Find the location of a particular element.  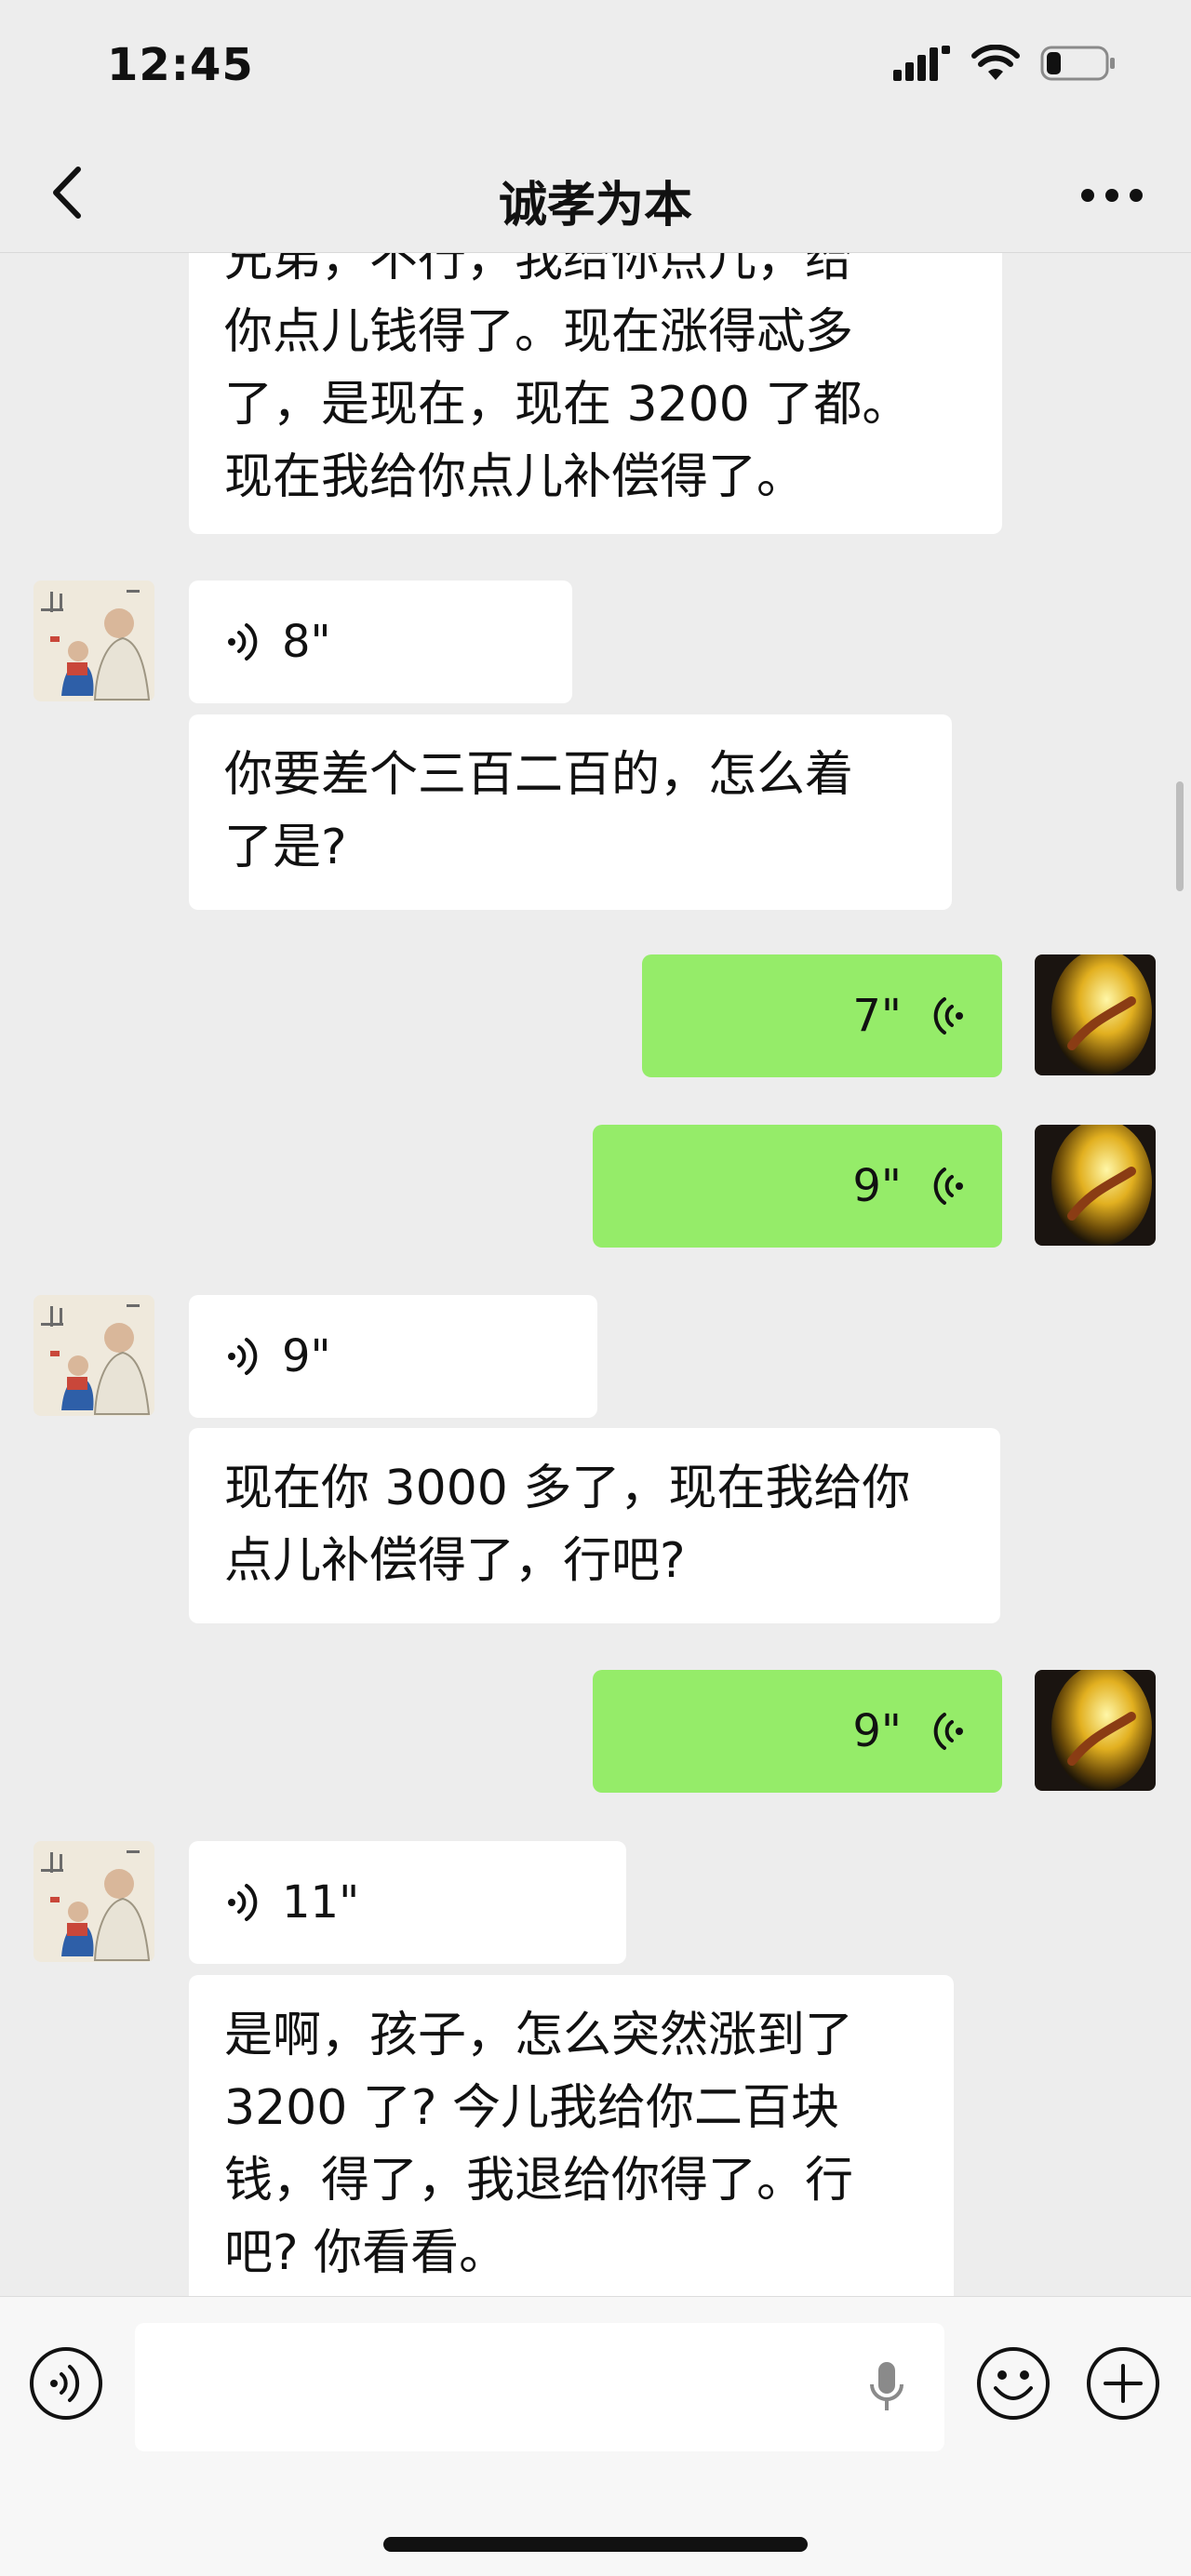

received-voice-message: 11" is located at coordinates (407, 1902).